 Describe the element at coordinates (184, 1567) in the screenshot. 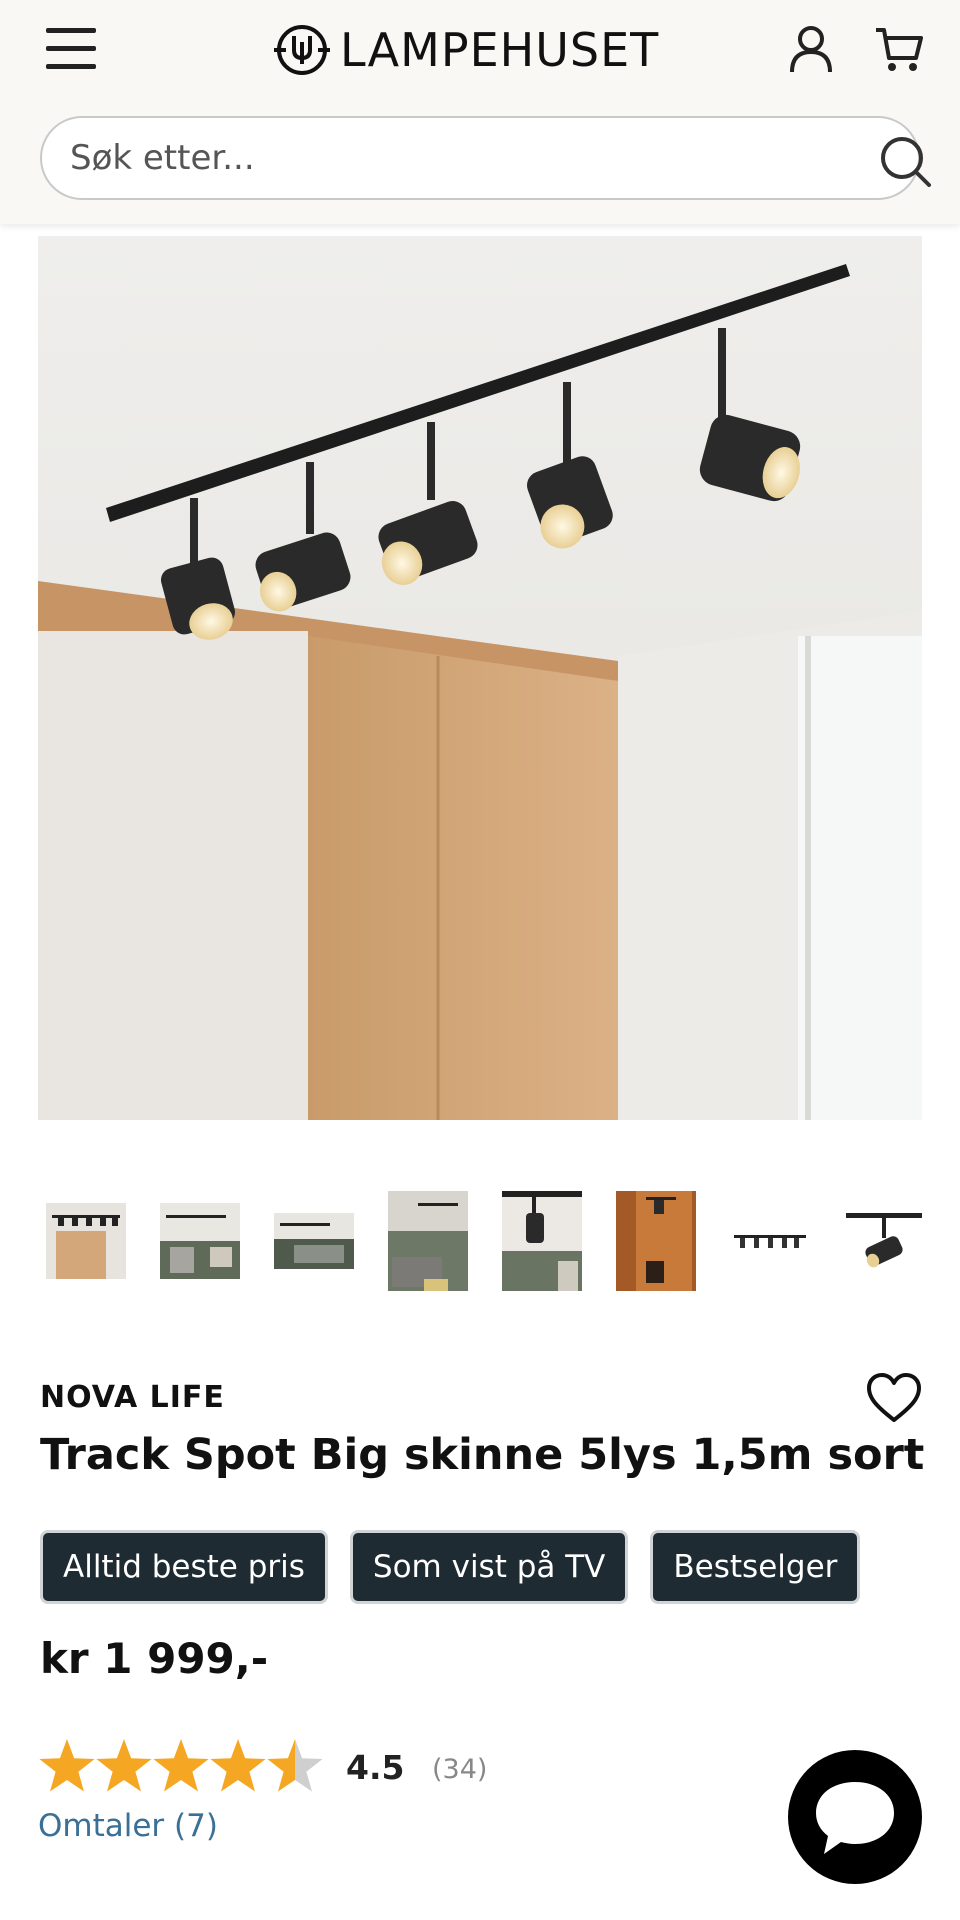

I see `badge-best-price: Alltid beste pris` at that location.